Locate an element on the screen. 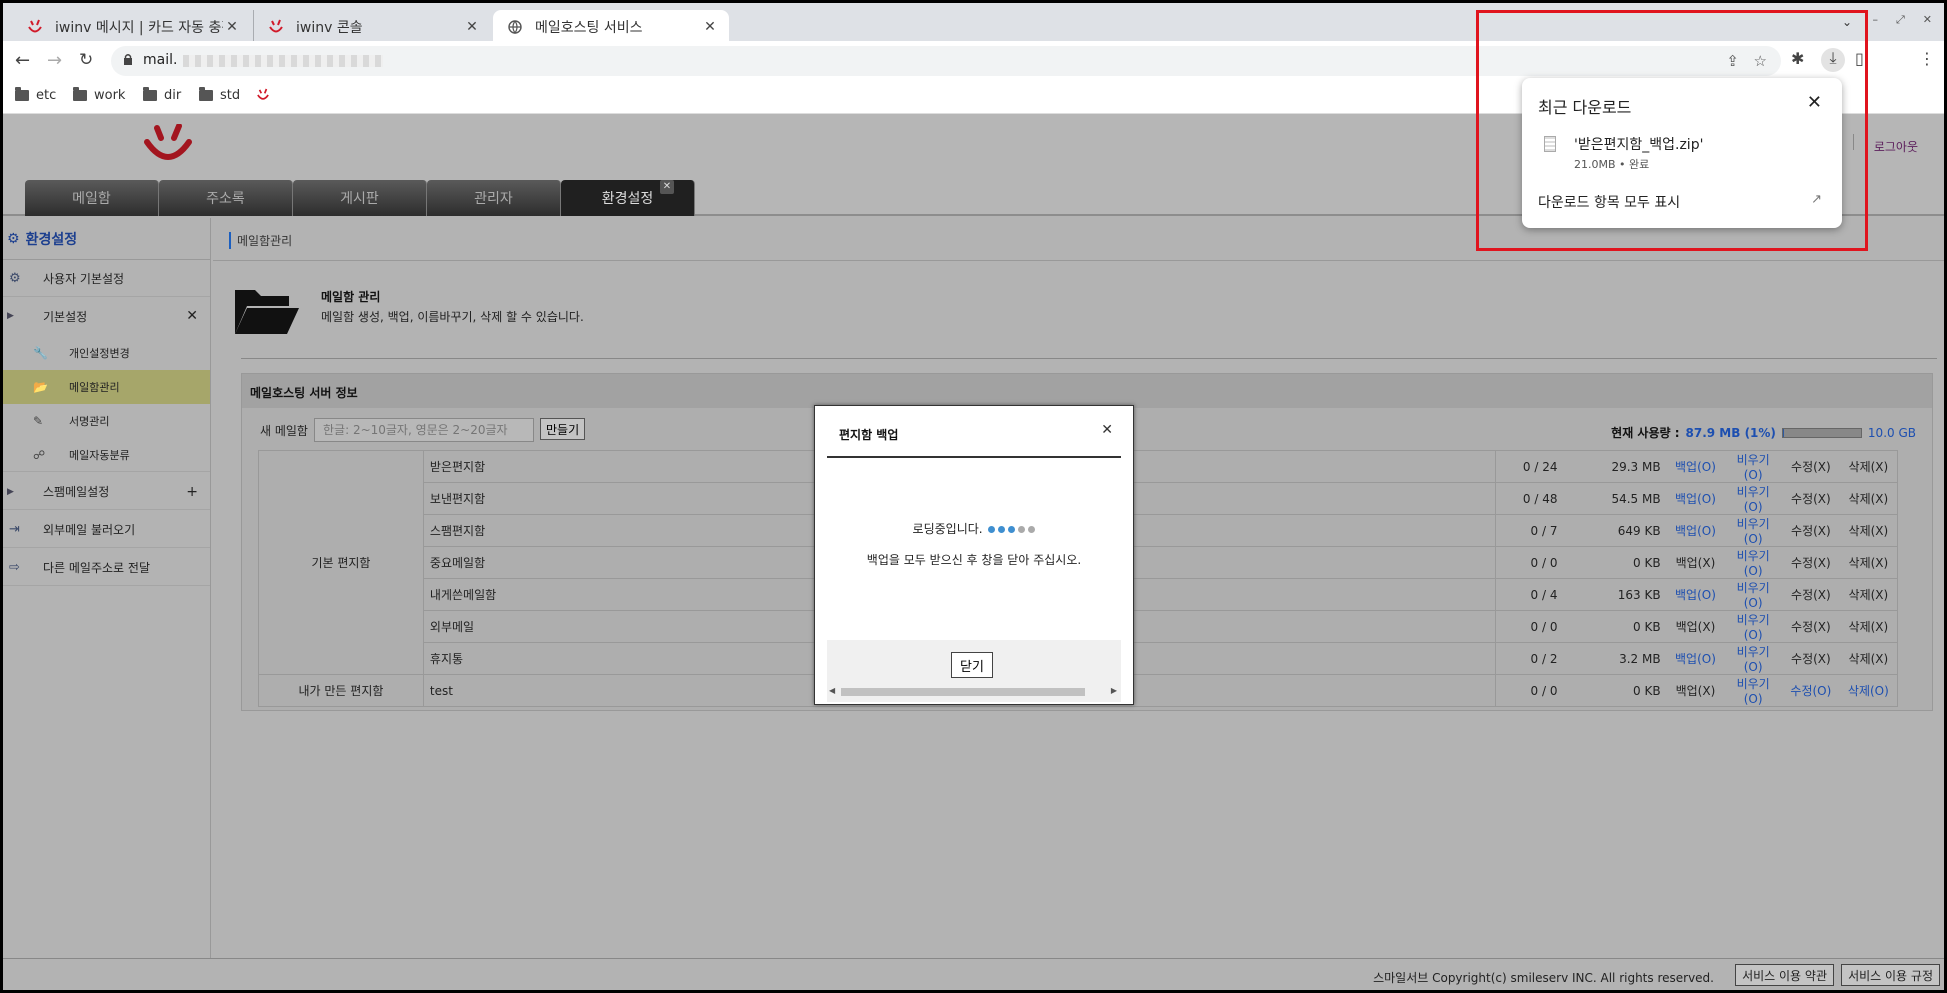 Image resolution: width=1947 pixels, height=993 pixels. modal-footer: 닫기 ◀ ▶ is located at coordinates (974, 671).